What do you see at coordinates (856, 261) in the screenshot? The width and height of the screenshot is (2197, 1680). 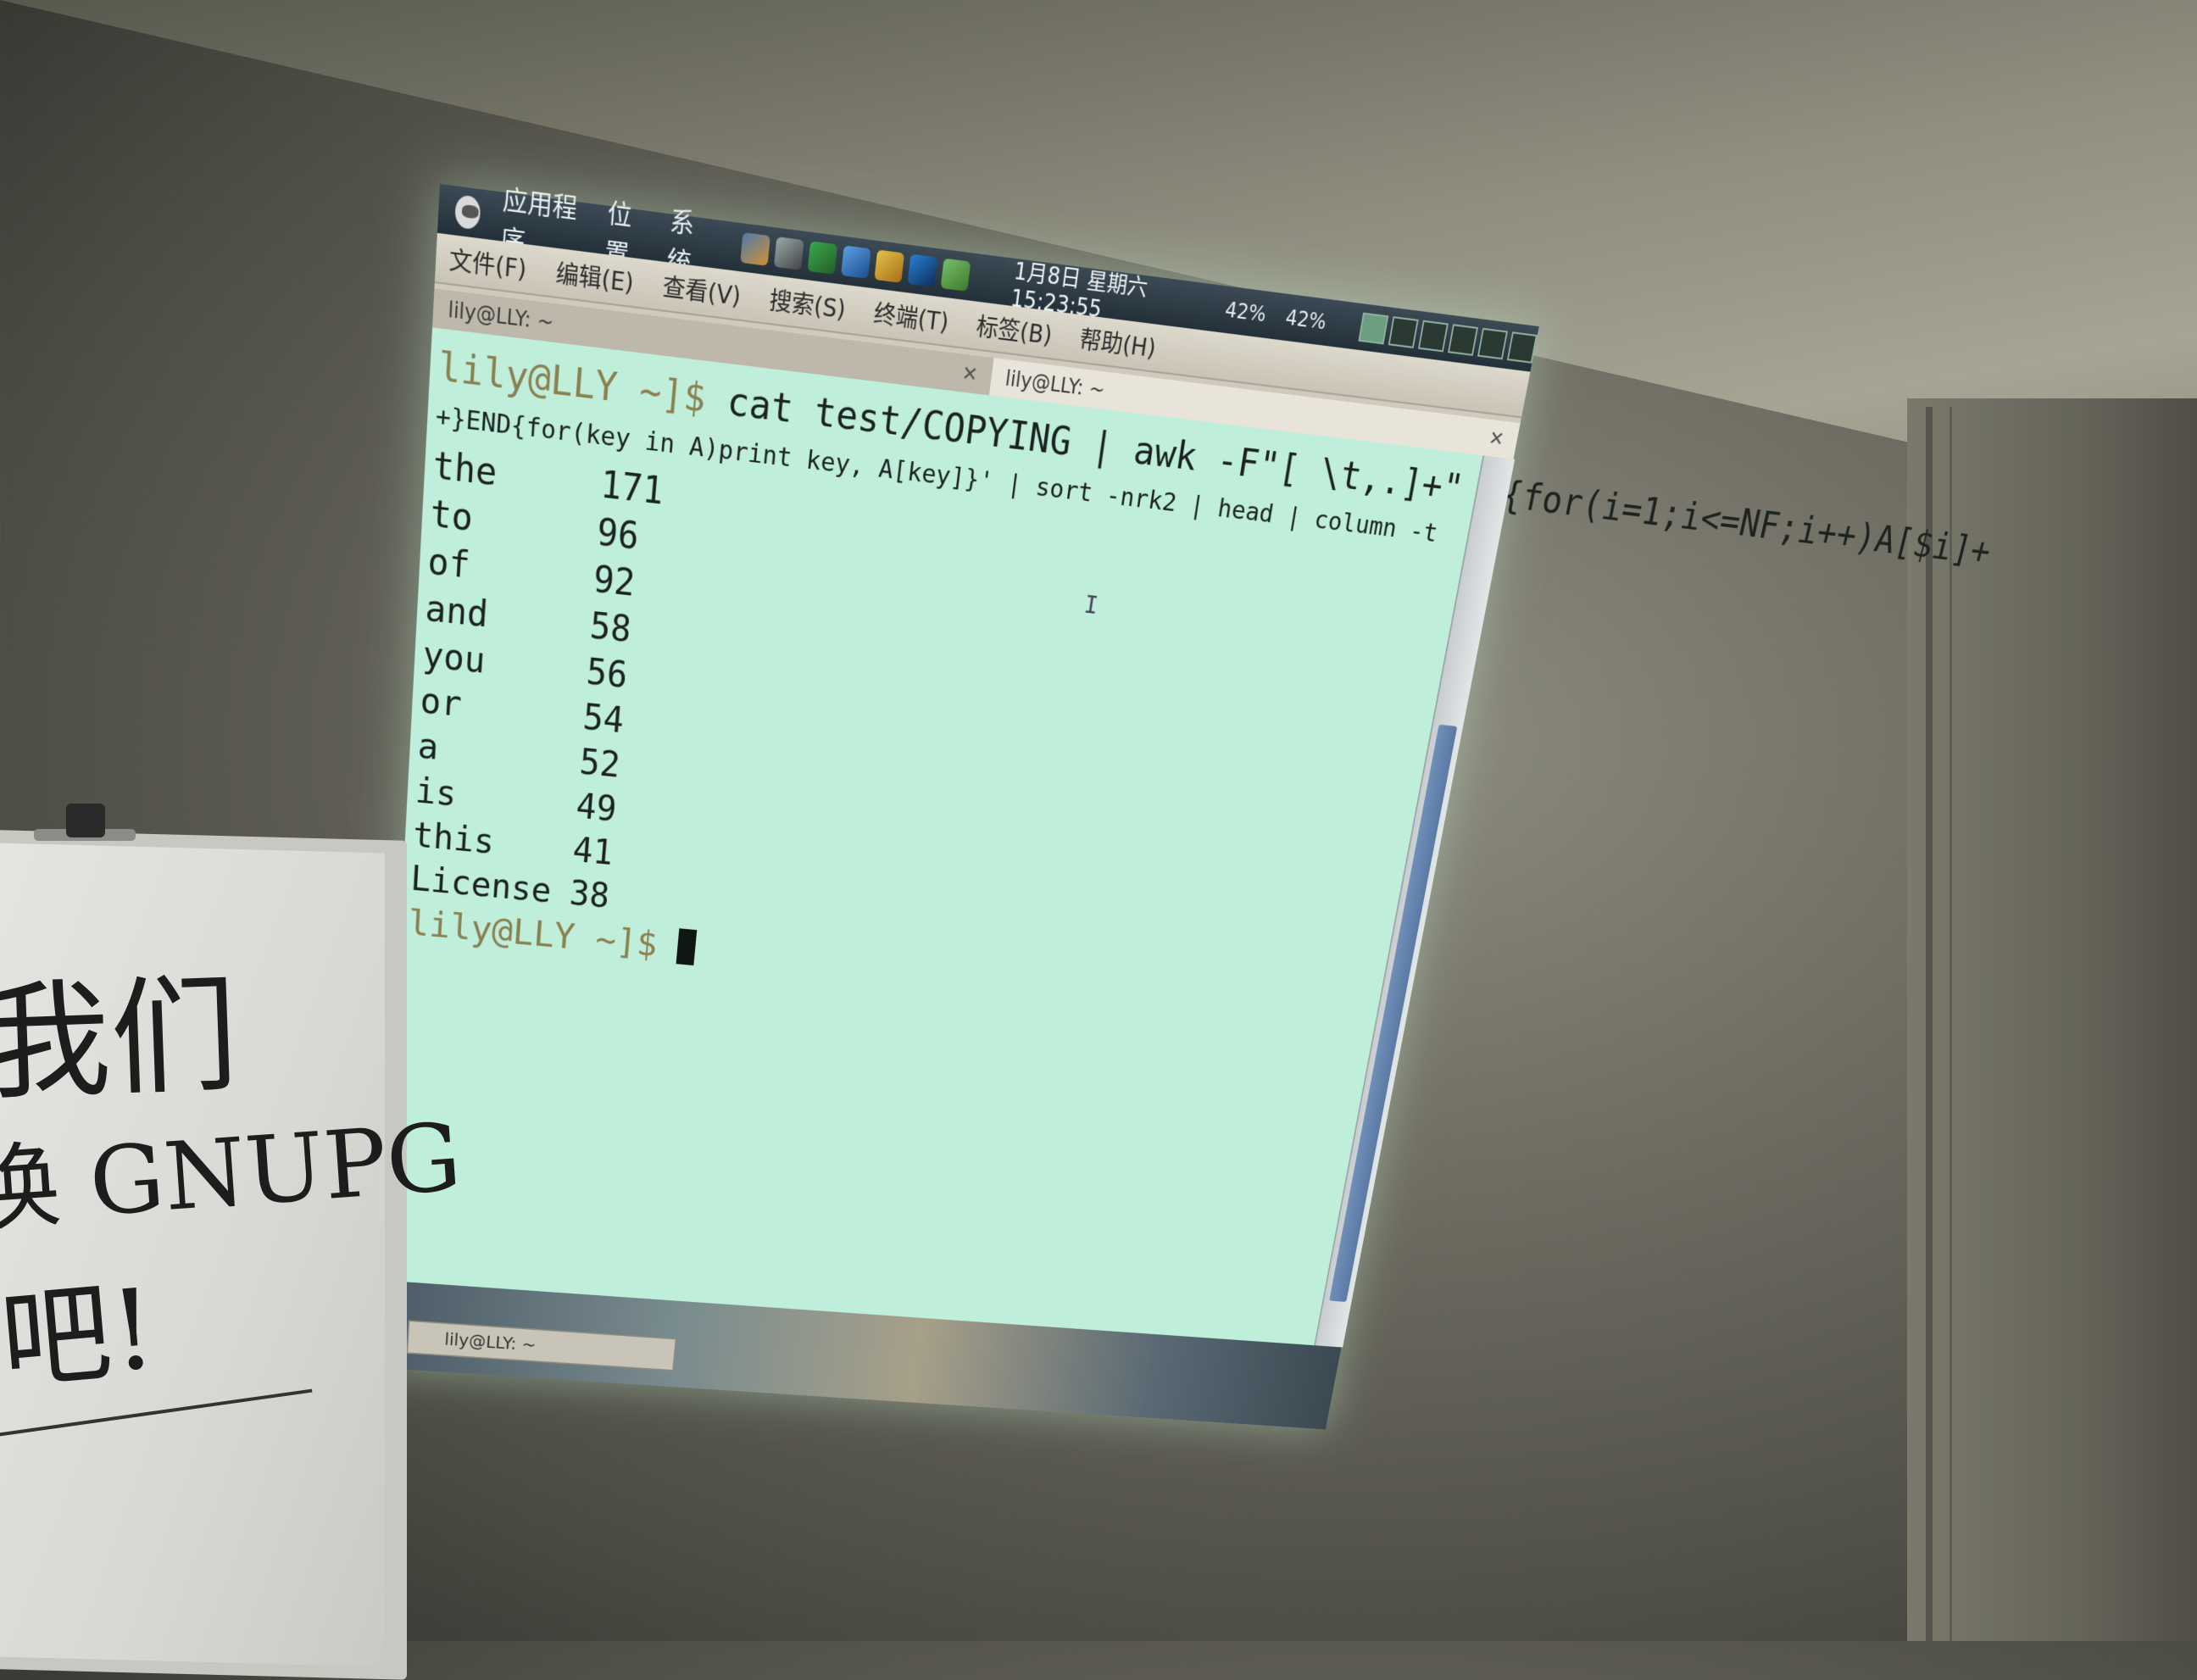 I see `browser-launcher-icon` at bounding box center [856, 261].